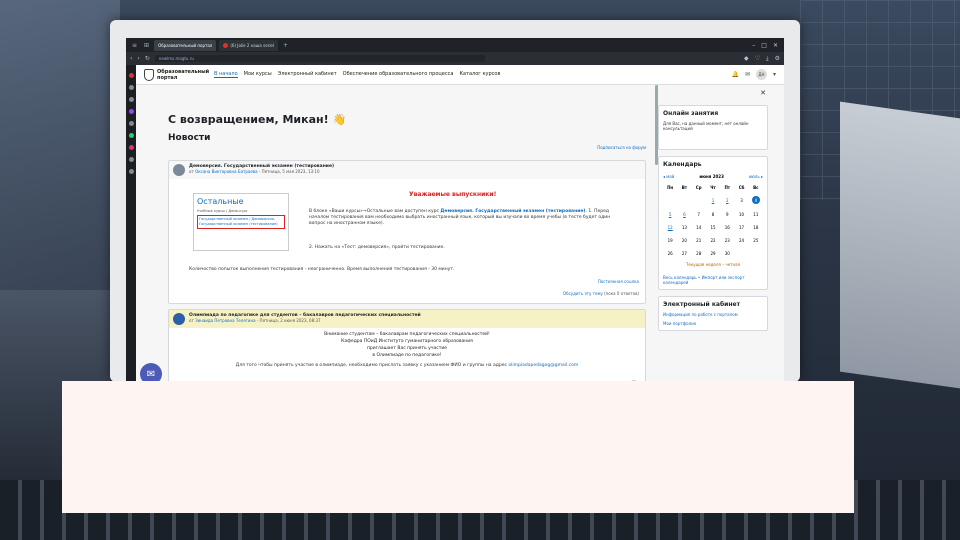  I want to click on calendar-day: 9, so click(727, 214).